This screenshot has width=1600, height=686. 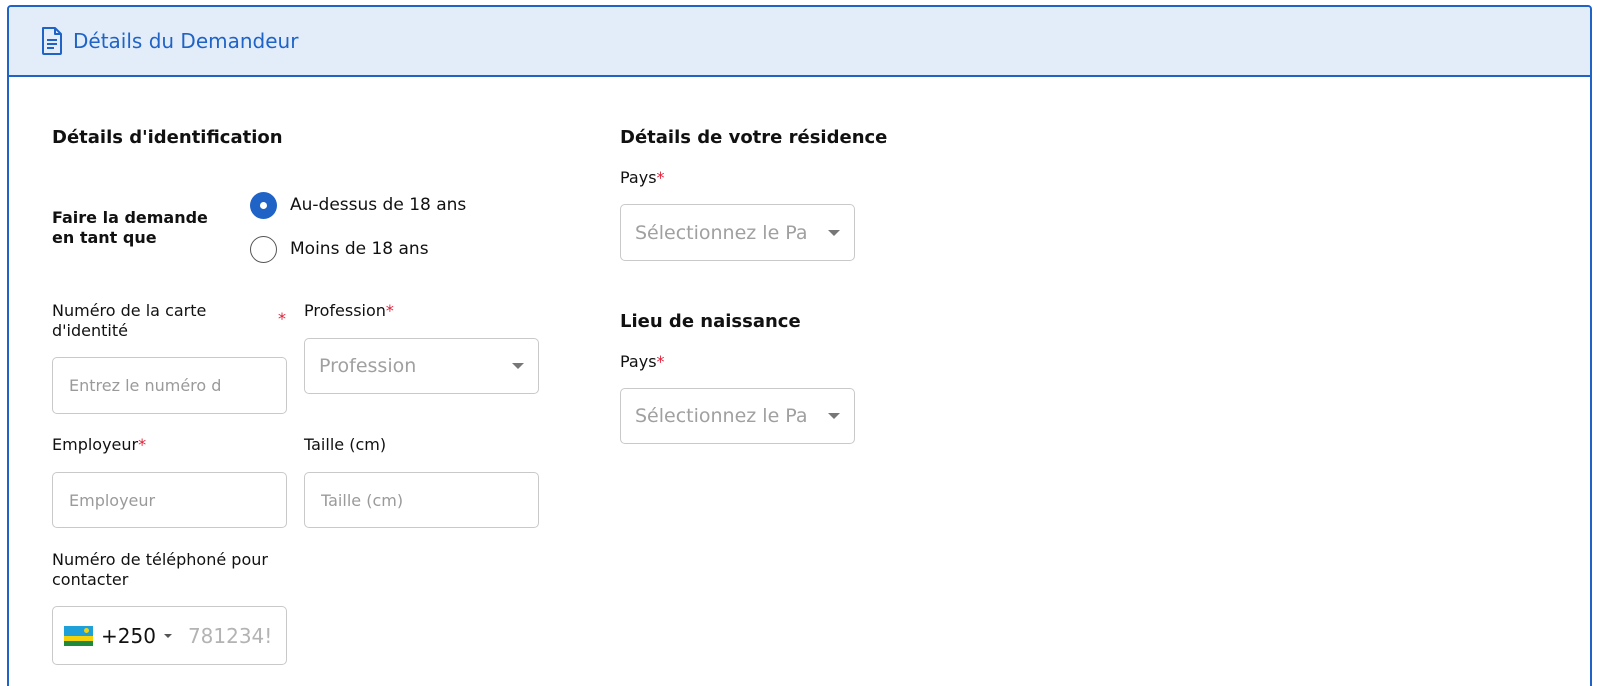 I want to click on phone-placeholder: 781234!, so click(x=230, y=635).